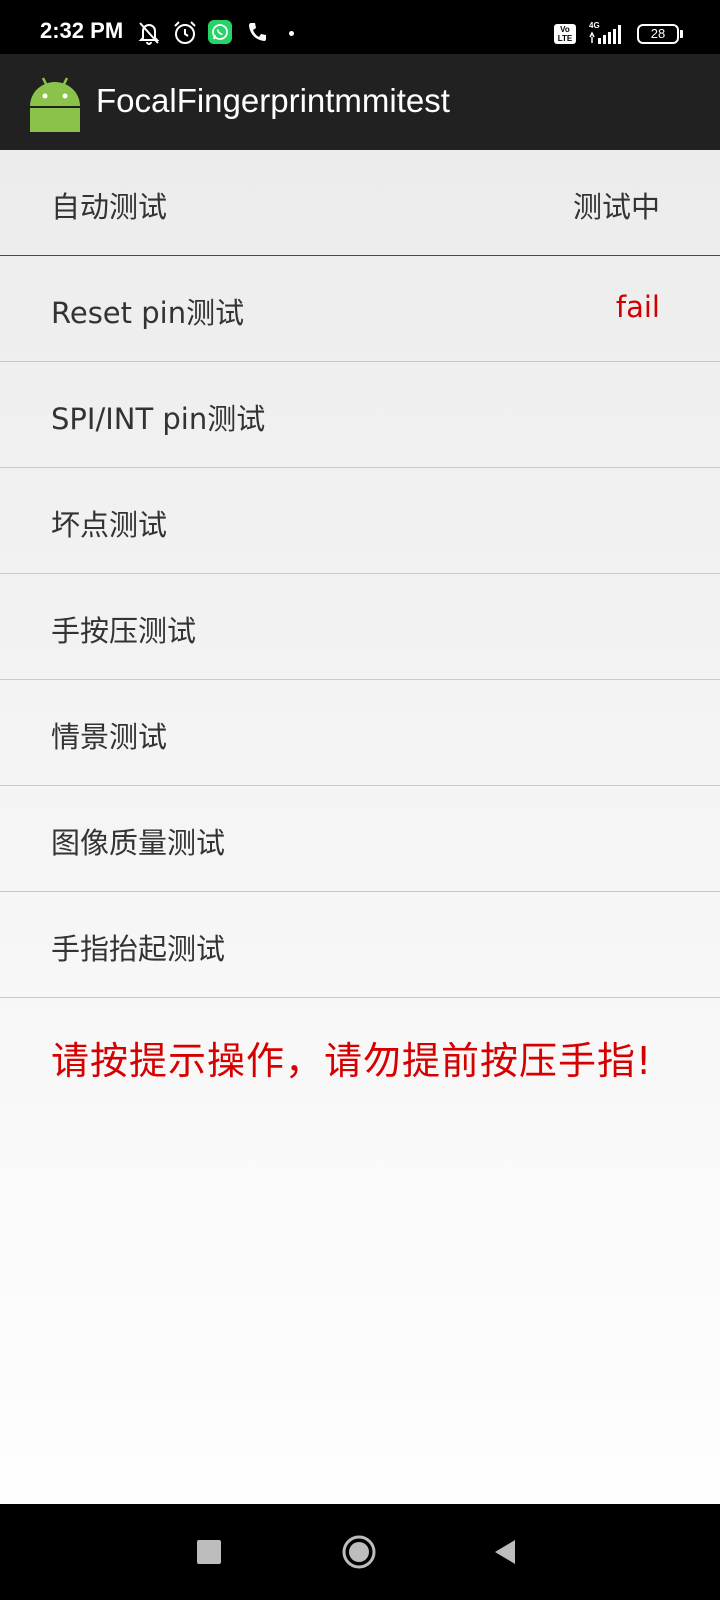  Describe the element at coordinates (360, 203) in the screenshot. I see `auto-test-row: 自动测试 测试中` at that location.